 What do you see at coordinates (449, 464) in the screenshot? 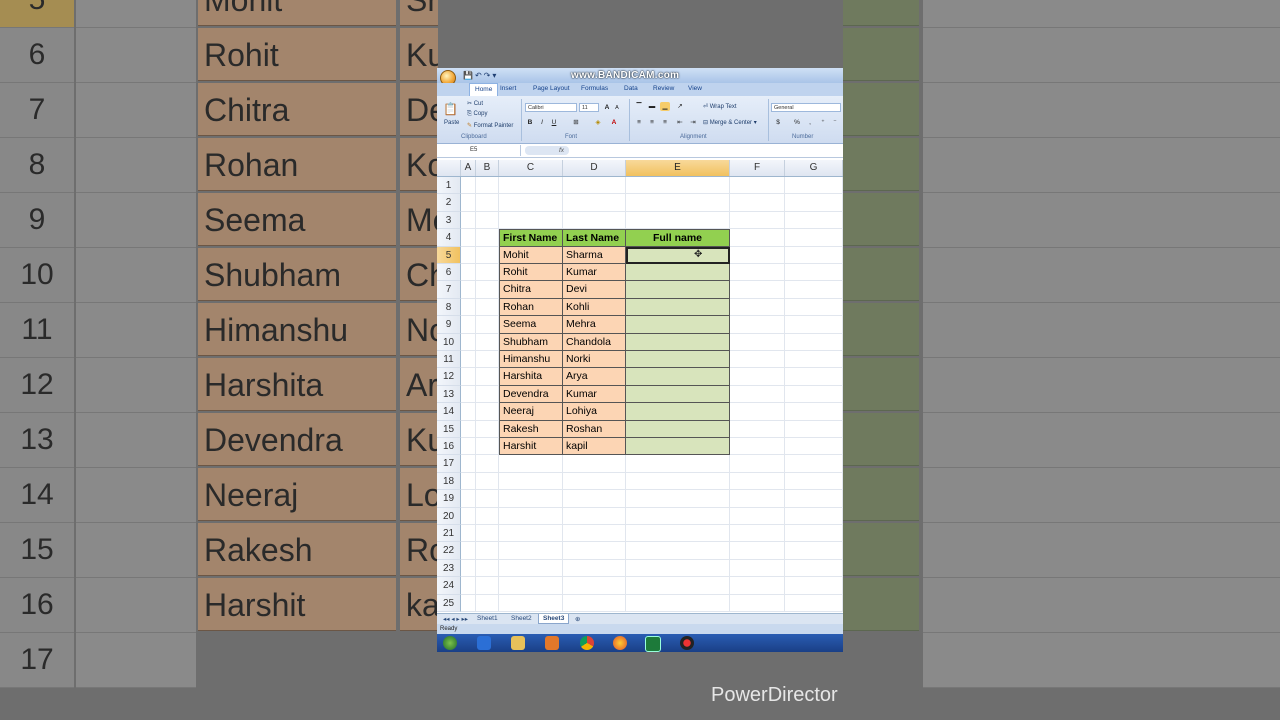
I see `row-header: 17` at bounding box center [449, 464].